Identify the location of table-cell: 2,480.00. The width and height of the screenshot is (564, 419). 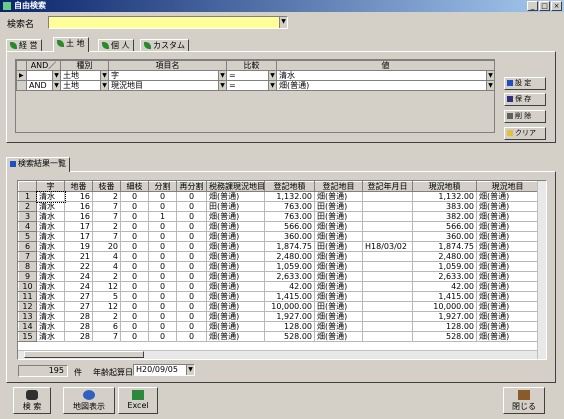
(444, 256).